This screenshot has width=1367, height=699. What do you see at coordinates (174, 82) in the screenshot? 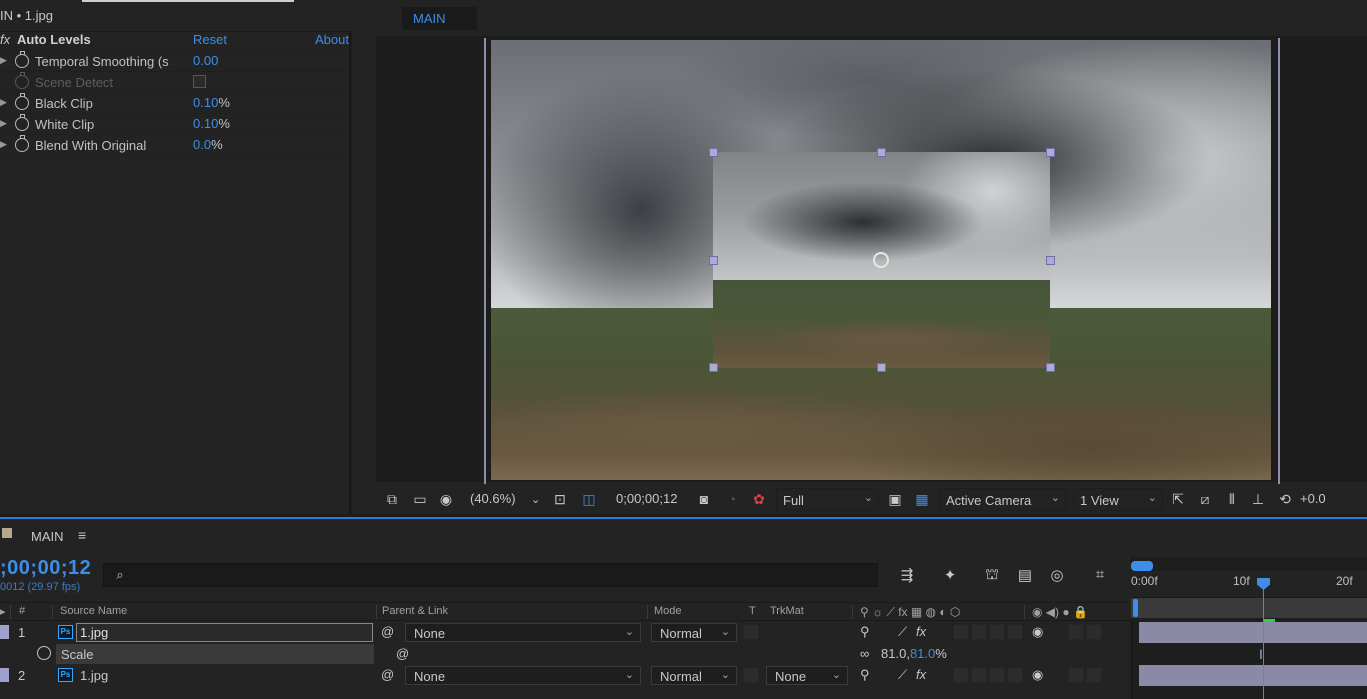
I see `effect-property-row: Scene Detect` at bounding box center [174, 82].